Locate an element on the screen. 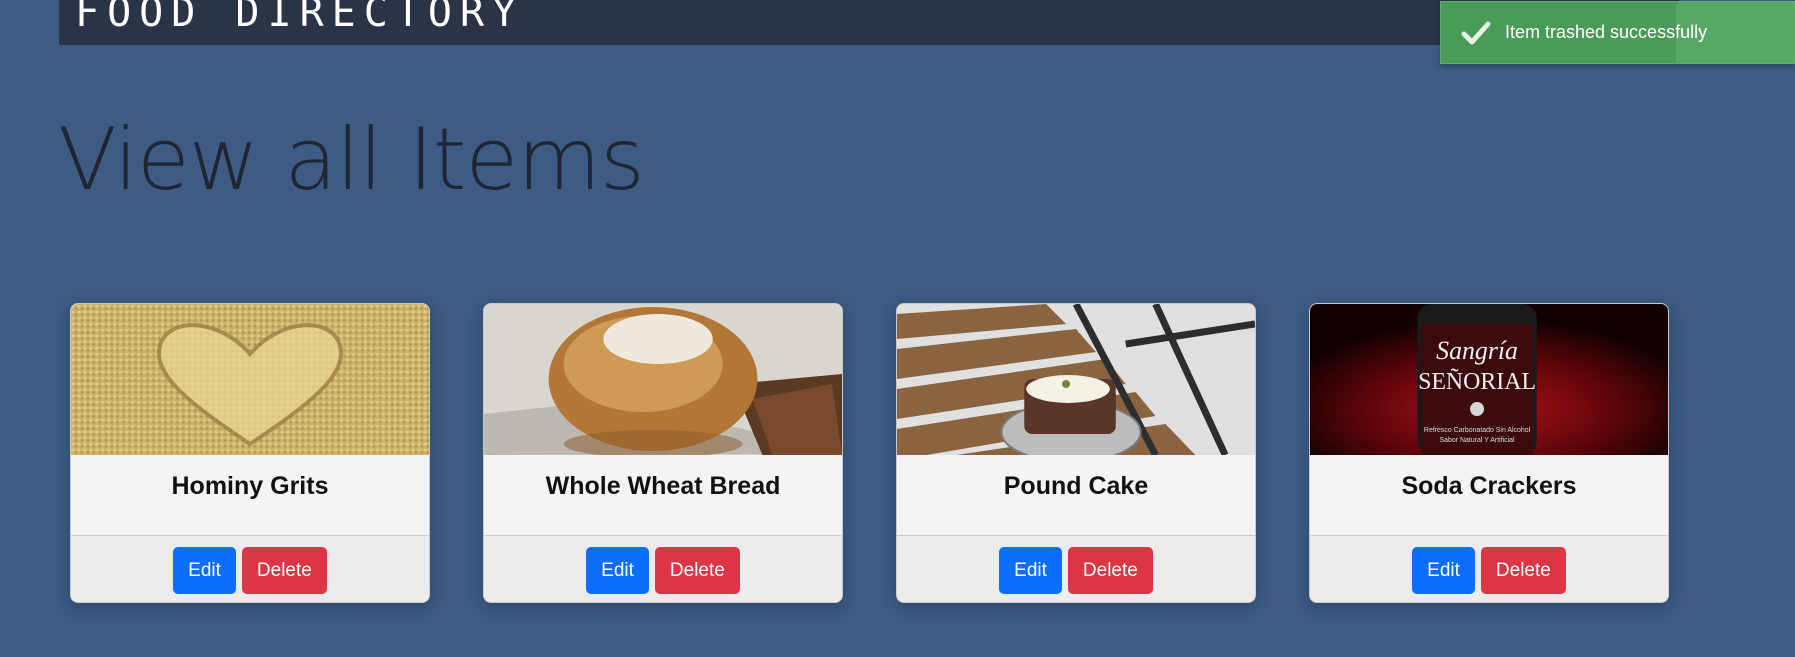 This screenshot has width=1795, height=657. bread-loaf-image is located at coordinates (663, 379).